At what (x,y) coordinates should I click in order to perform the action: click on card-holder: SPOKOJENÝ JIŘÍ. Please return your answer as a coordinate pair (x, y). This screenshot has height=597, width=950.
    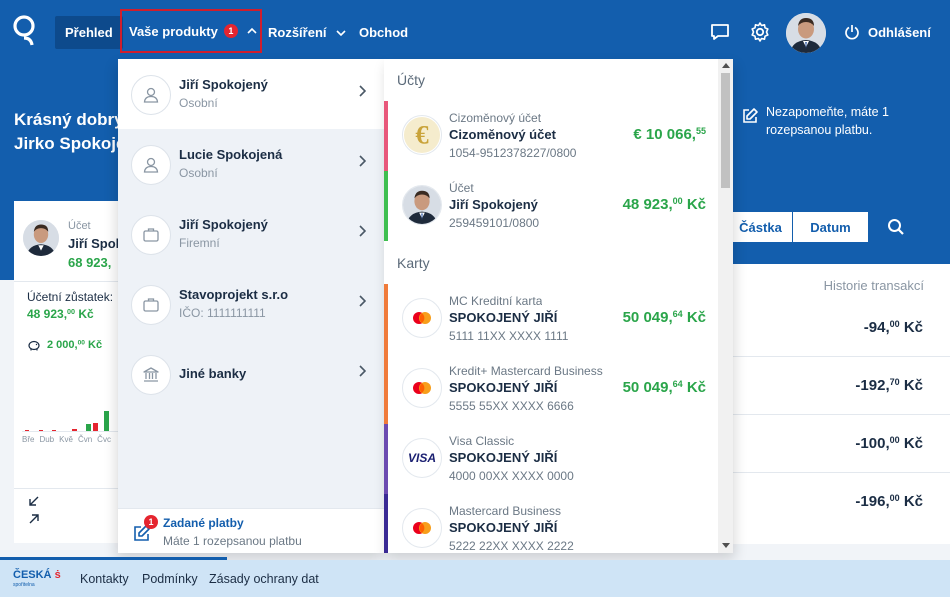
    Looking at the image, I should click on (503, 317).